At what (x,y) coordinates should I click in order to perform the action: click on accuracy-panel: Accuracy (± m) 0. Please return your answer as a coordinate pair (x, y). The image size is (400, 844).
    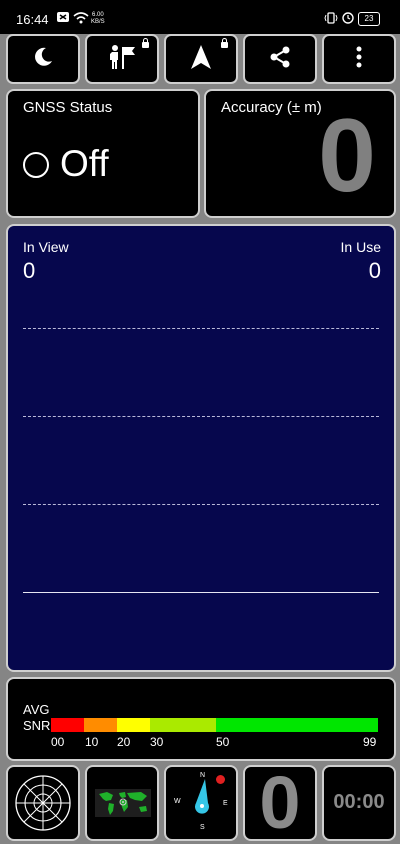
    Looking at the image, I should click on (300, 153).